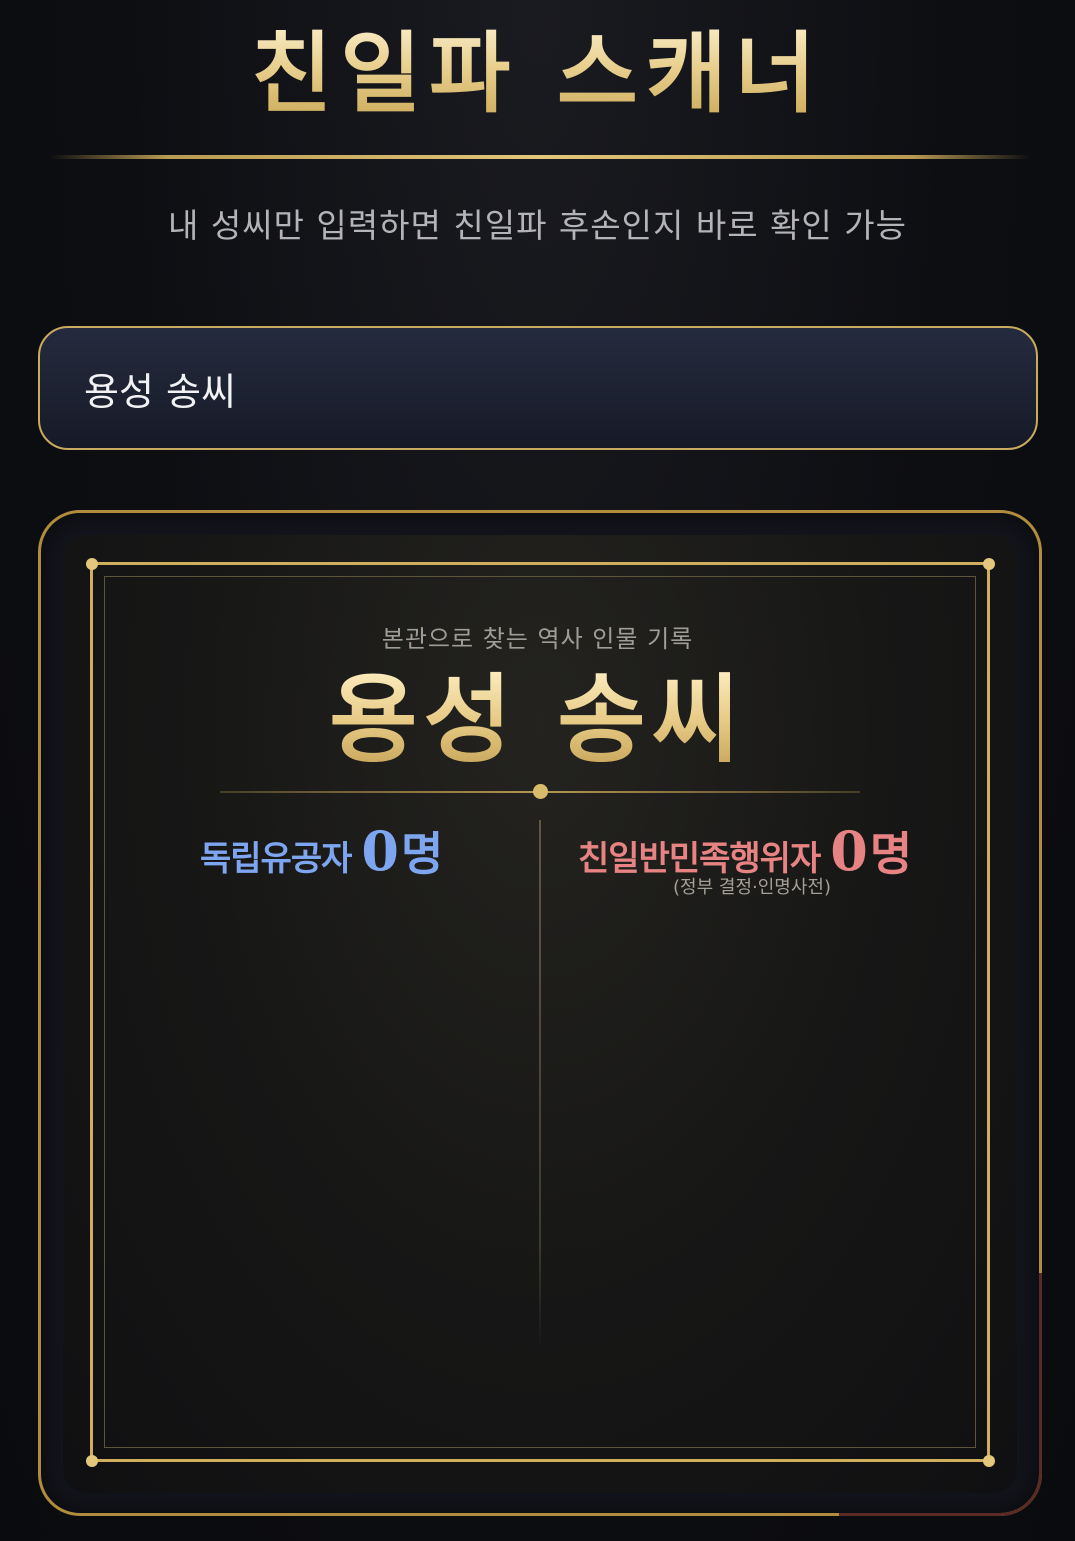 The image size is (1075, 1541). I want to click on title-divider, so click(540, 157).